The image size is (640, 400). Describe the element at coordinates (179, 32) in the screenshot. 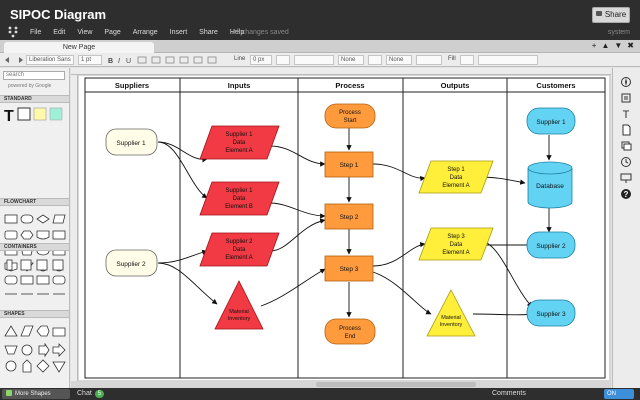

I see `menu-insert: Insert` at that location.